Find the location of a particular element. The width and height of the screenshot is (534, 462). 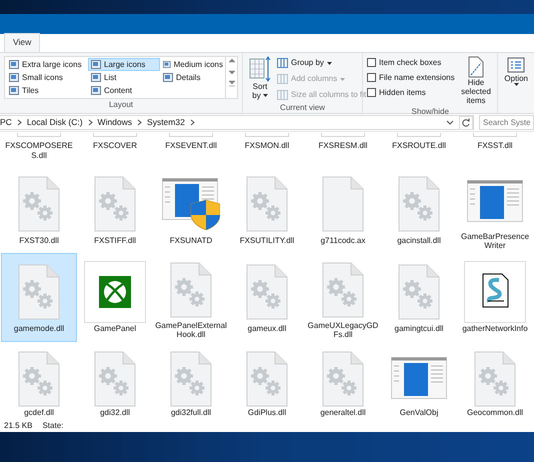

file-item: FXSRESM.dll is located at coordinates (343, 148).